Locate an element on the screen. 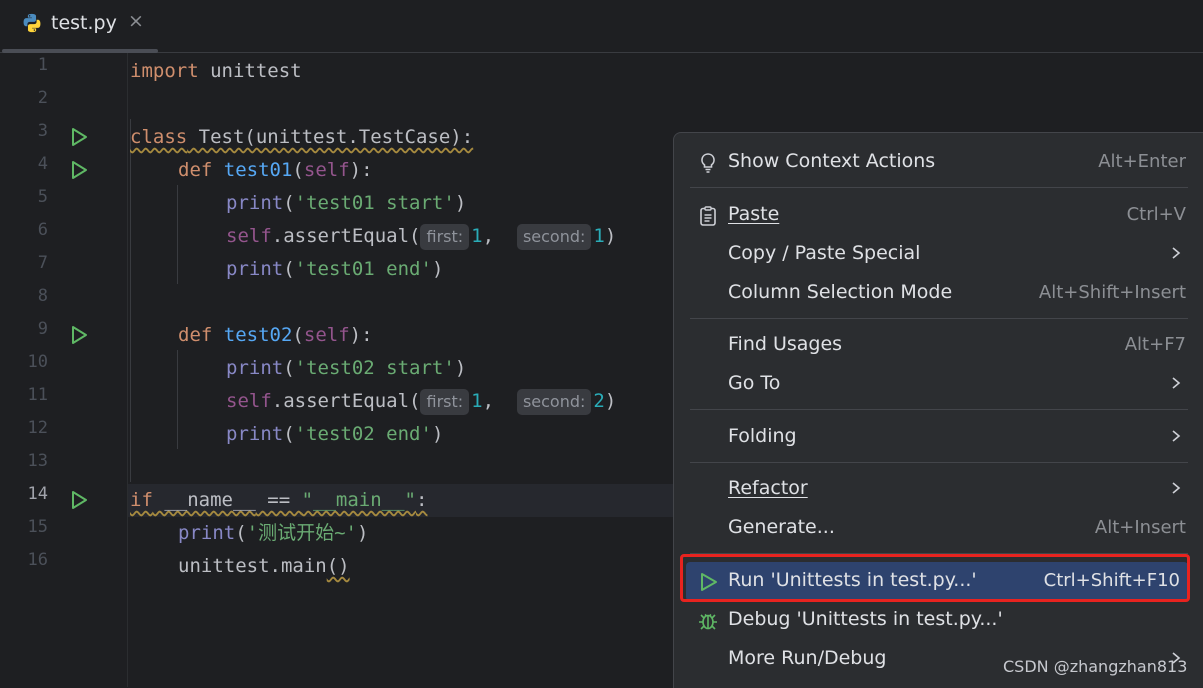 This screenshot has height=688, width=1203. code-line-11: self.assertEqual(first: 1, second: 2) is located at coordinates (421, 401).